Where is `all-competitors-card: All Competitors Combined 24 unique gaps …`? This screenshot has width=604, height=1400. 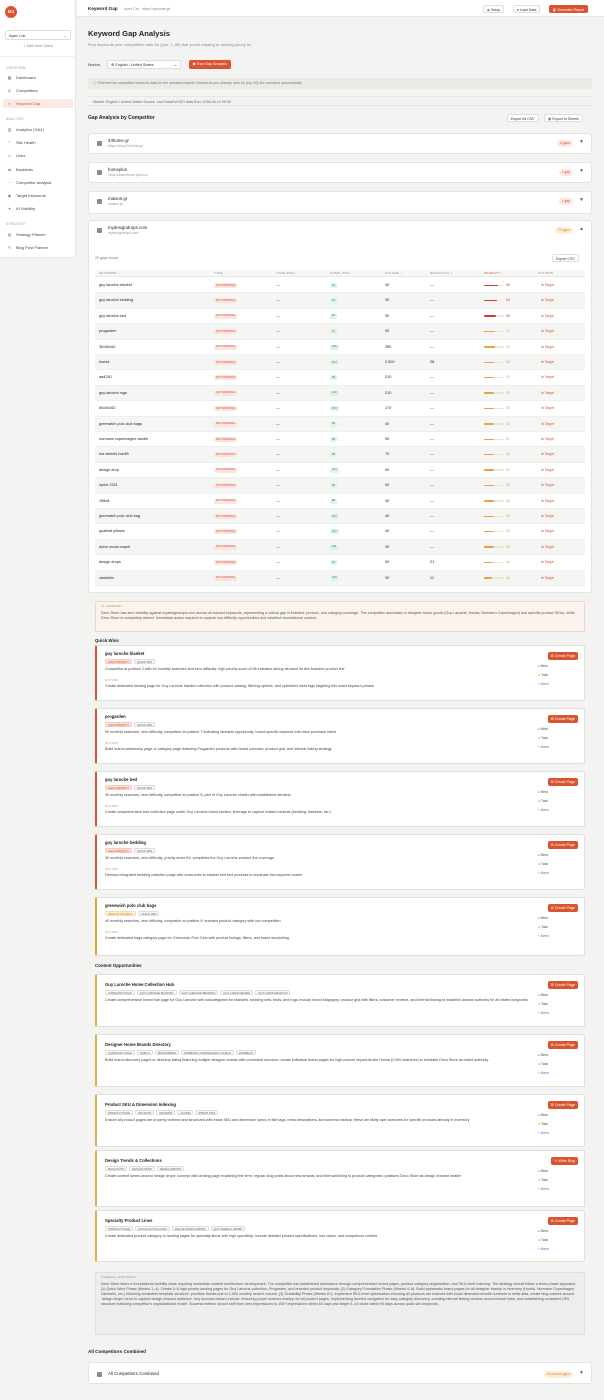
all-competitors-card: All Competitors Combined 24 unique gaps … is located at coordinates (340, 1373).